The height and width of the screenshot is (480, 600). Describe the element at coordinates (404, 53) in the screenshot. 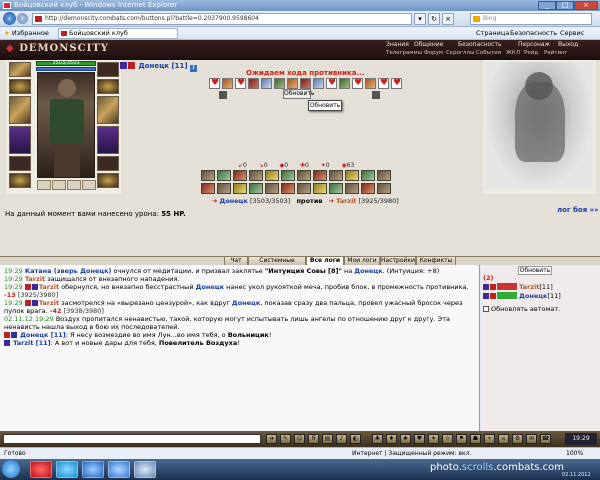

I see `subnav-telegrams: Телеграммы` at that location.